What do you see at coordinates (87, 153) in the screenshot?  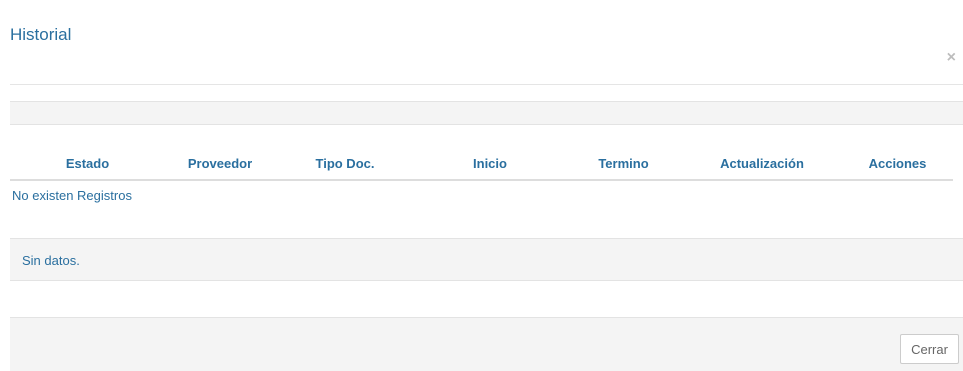 I see `column-header-estado: Estado` at bounding box center [87, 153].